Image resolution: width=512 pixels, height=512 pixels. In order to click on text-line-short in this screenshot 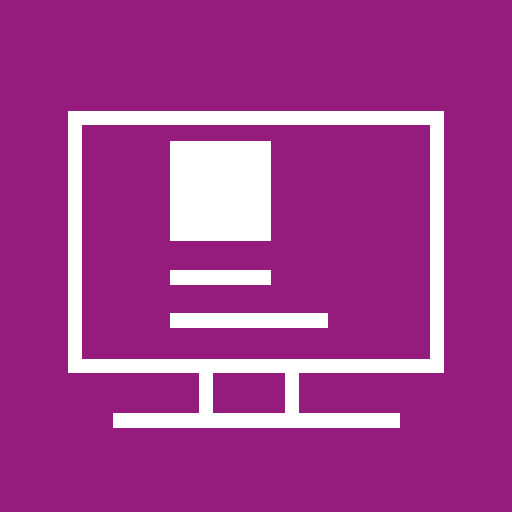, I will do `click(220, 277)`.